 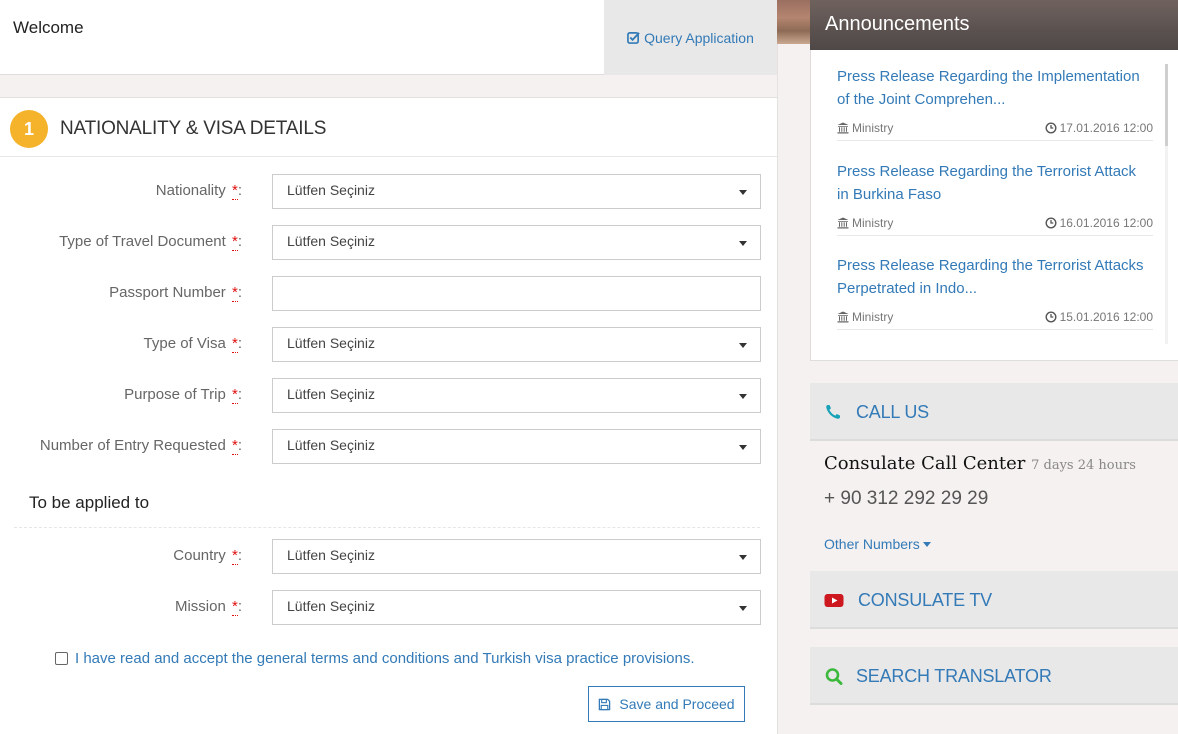 What do you see at coordinates (1099, 317) in the screenshot?
I see `announcement-date: 15.01.2016 12:00` at bounding box center [1099, 317].